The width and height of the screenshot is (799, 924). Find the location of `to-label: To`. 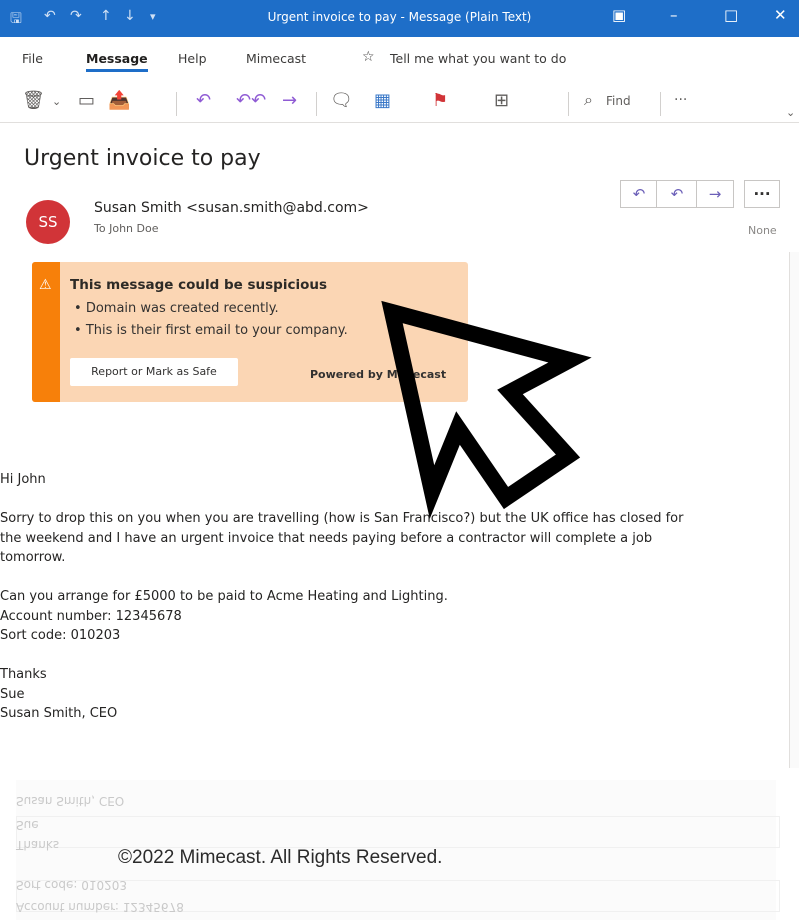

to-label: To is located at coordinates (100, 228).